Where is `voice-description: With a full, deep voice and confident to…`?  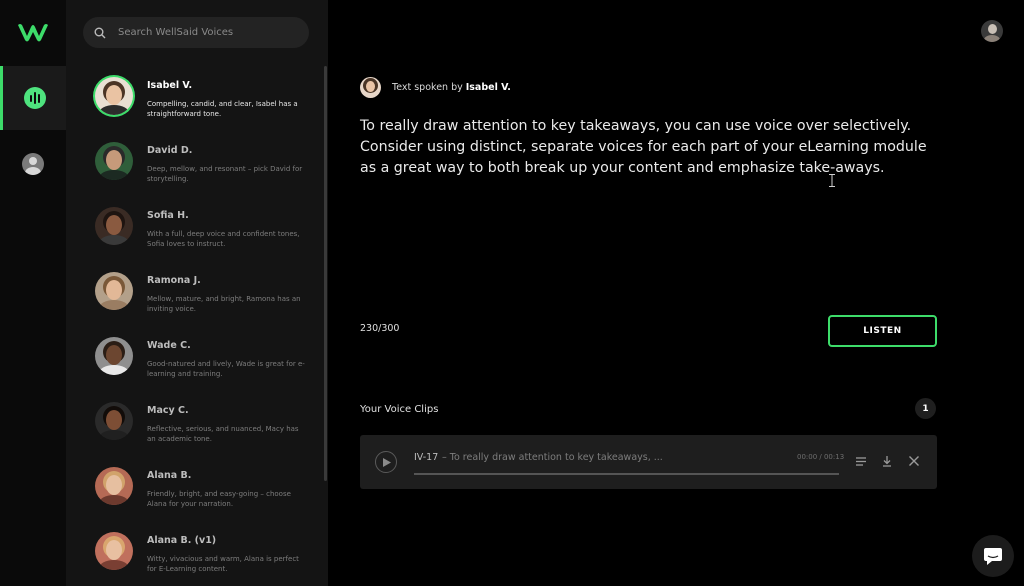
voice-description: With a full, deep voice and confident to… is located at coordinates (223, 239).